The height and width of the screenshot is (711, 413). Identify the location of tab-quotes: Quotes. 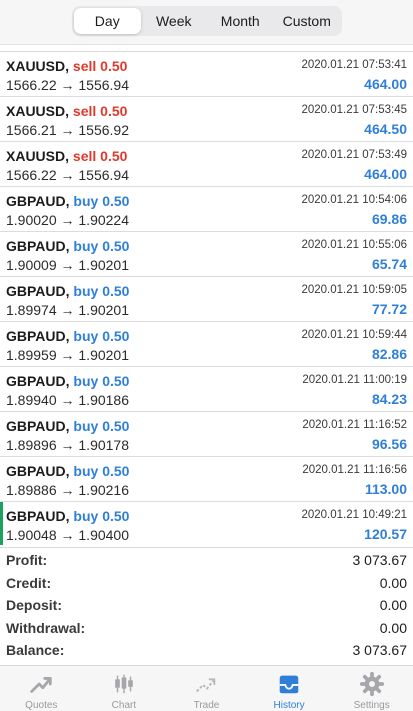
(41, 688).